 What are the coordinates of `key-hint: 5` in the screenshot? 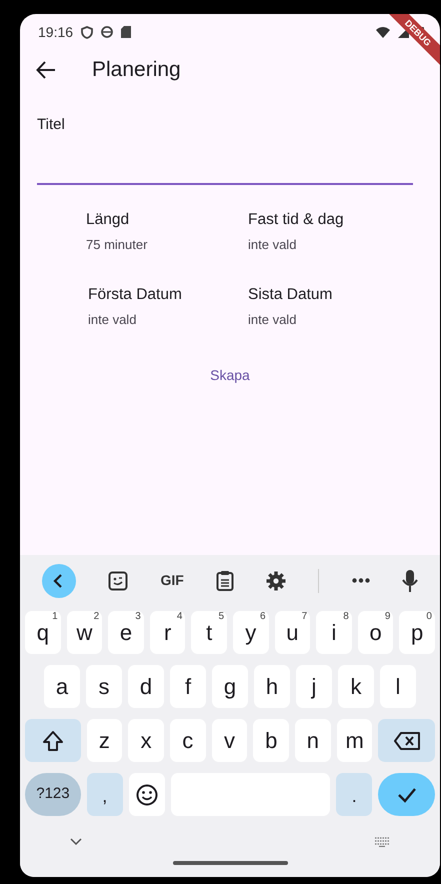 It's located at (221, 617).